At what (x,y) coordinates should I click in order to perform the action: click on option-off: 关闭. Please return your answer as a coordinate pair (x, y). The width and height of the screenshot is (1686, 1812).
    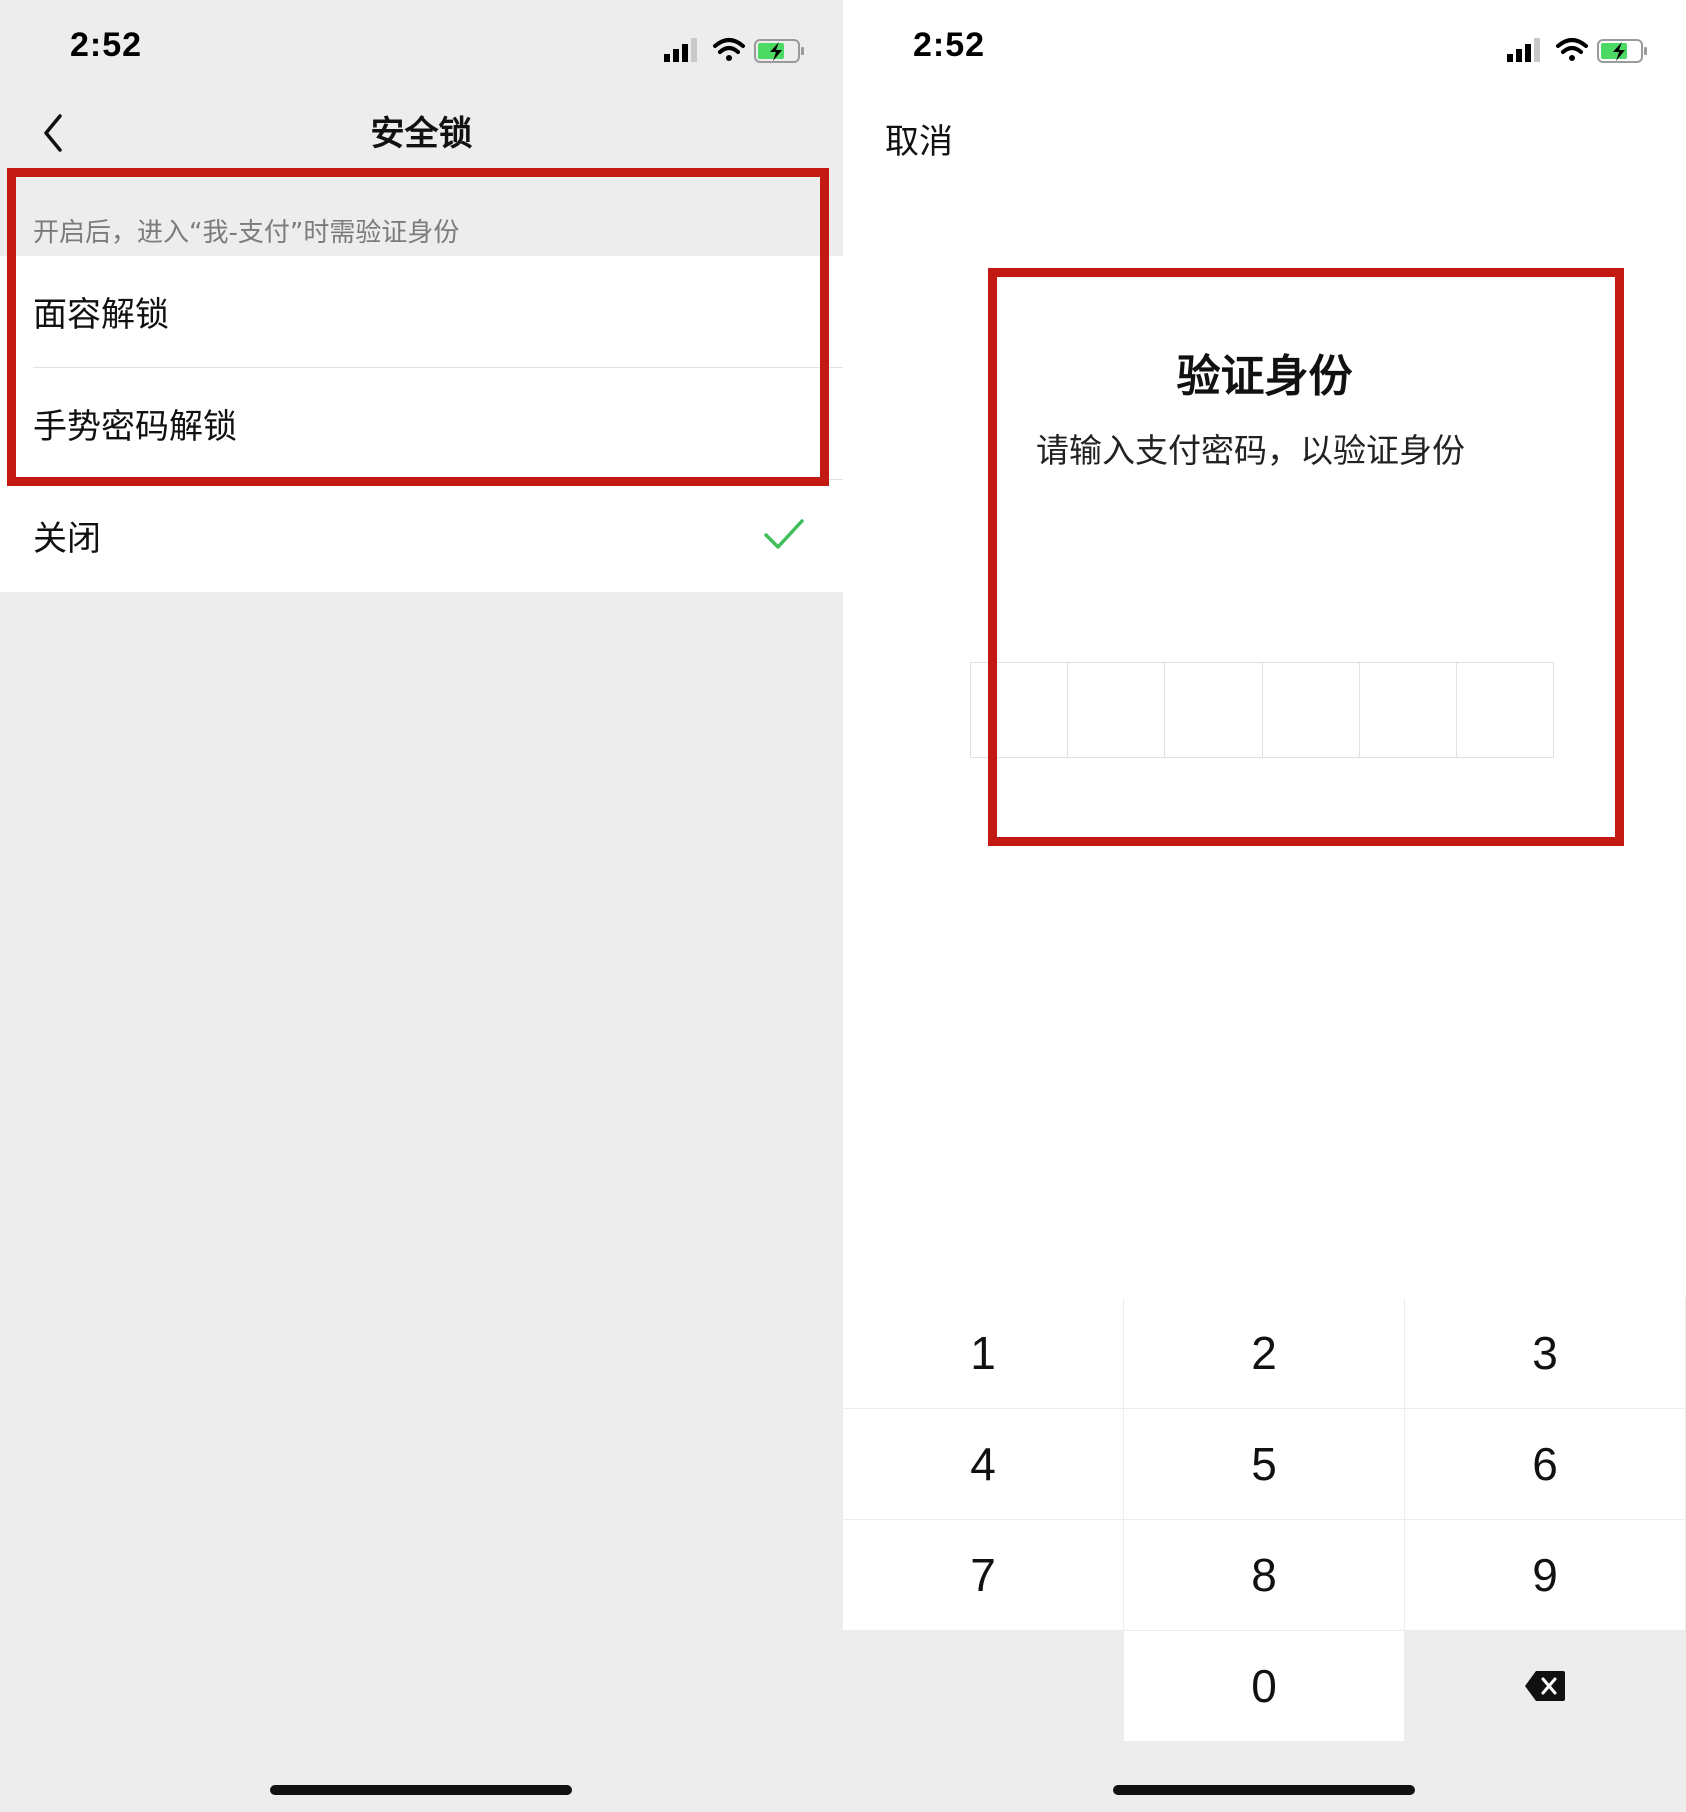
    Looking at the image, I should click on (421, 536).